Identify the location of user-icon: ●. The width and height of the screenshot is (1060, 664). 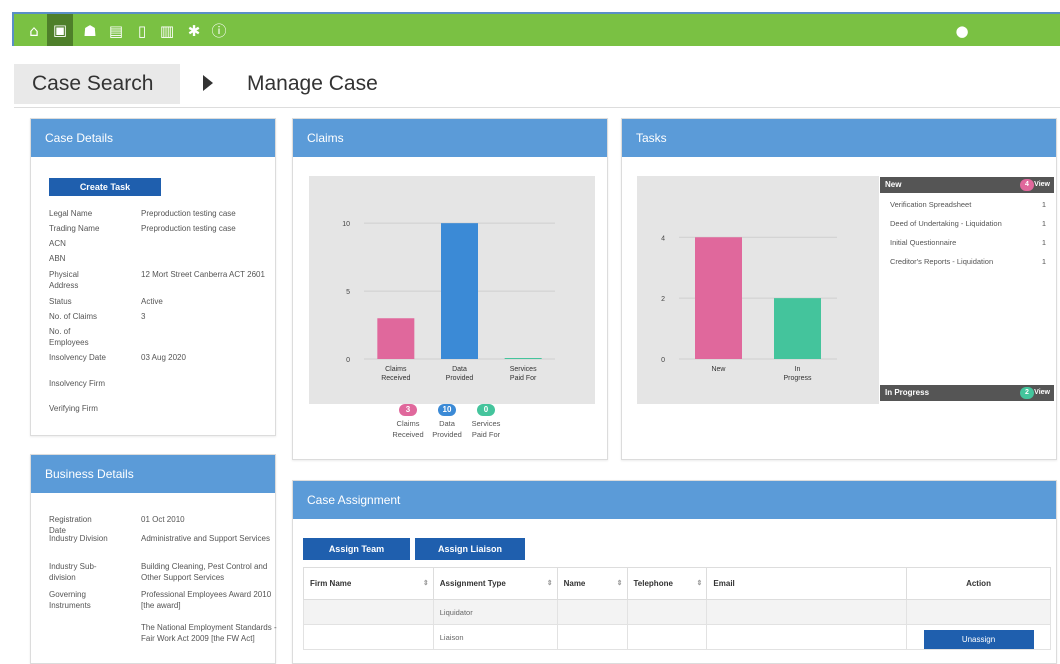
(962, 31).